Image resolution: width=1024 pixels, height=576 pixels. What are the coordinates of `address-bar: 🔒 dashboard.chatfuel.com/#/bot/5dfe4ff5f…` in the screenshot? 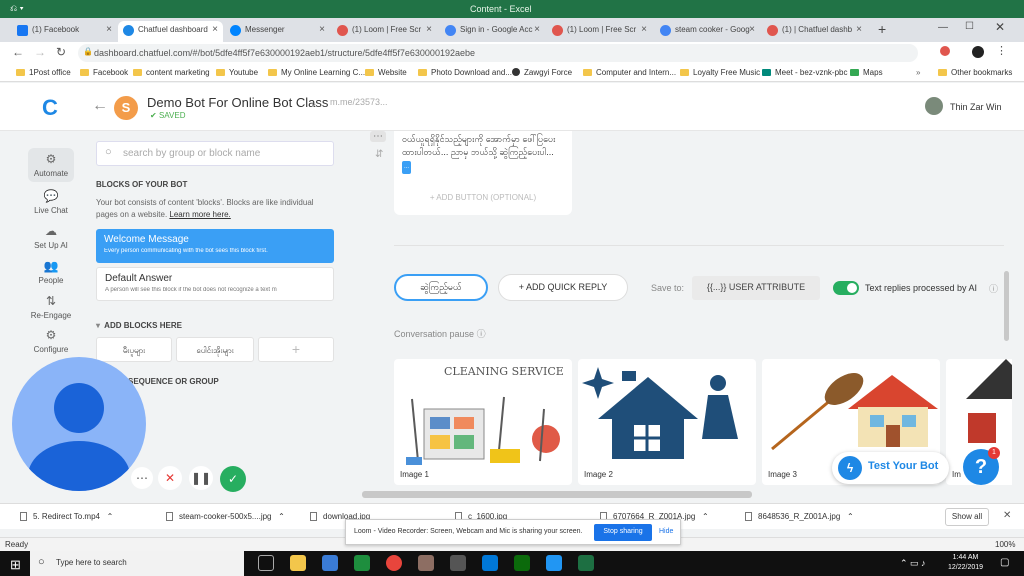 It's located at (498, 53).